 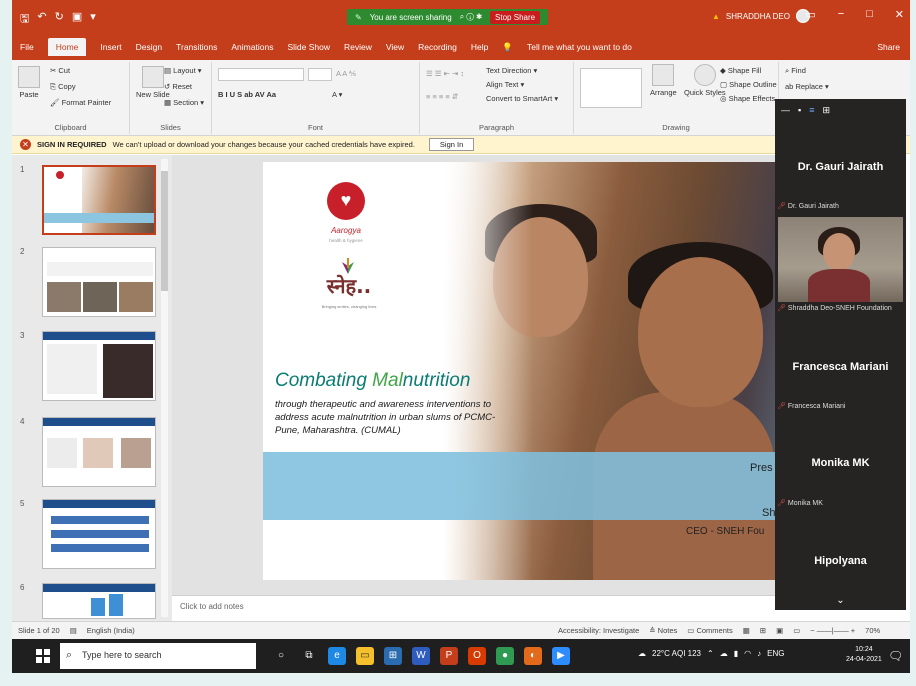 What do you see at coordinates (826, 110) in the screenshot?
I see `grid-view-icon: ⊞` at bounding box center [826, 110].